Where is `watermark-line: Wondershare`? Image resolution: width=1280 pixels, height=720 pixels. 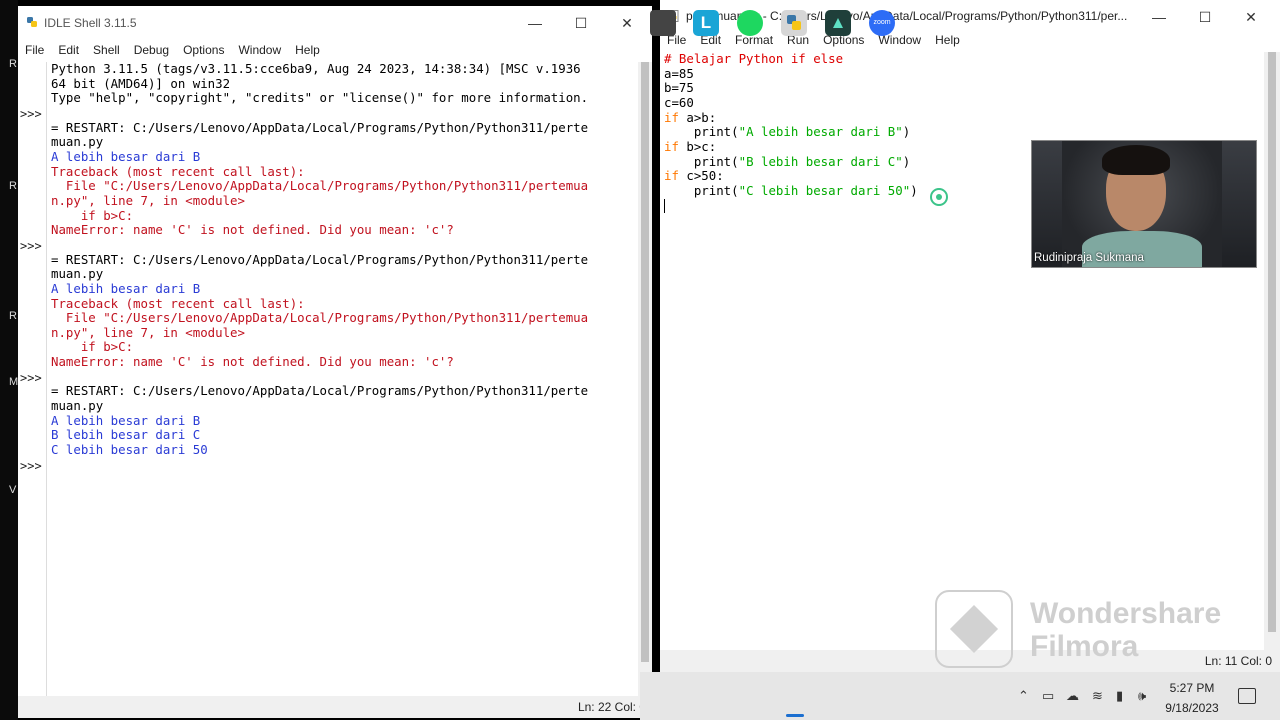
watermark-line: Wondershare is located at coordinates (1126, 613).